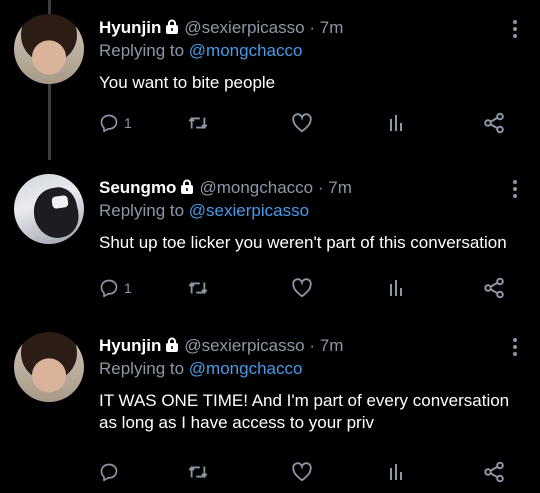  What do you see at coordinates (256, 187) in the screenshot?
I see `handle: @mongchacco` at bounding box center [256, 187].